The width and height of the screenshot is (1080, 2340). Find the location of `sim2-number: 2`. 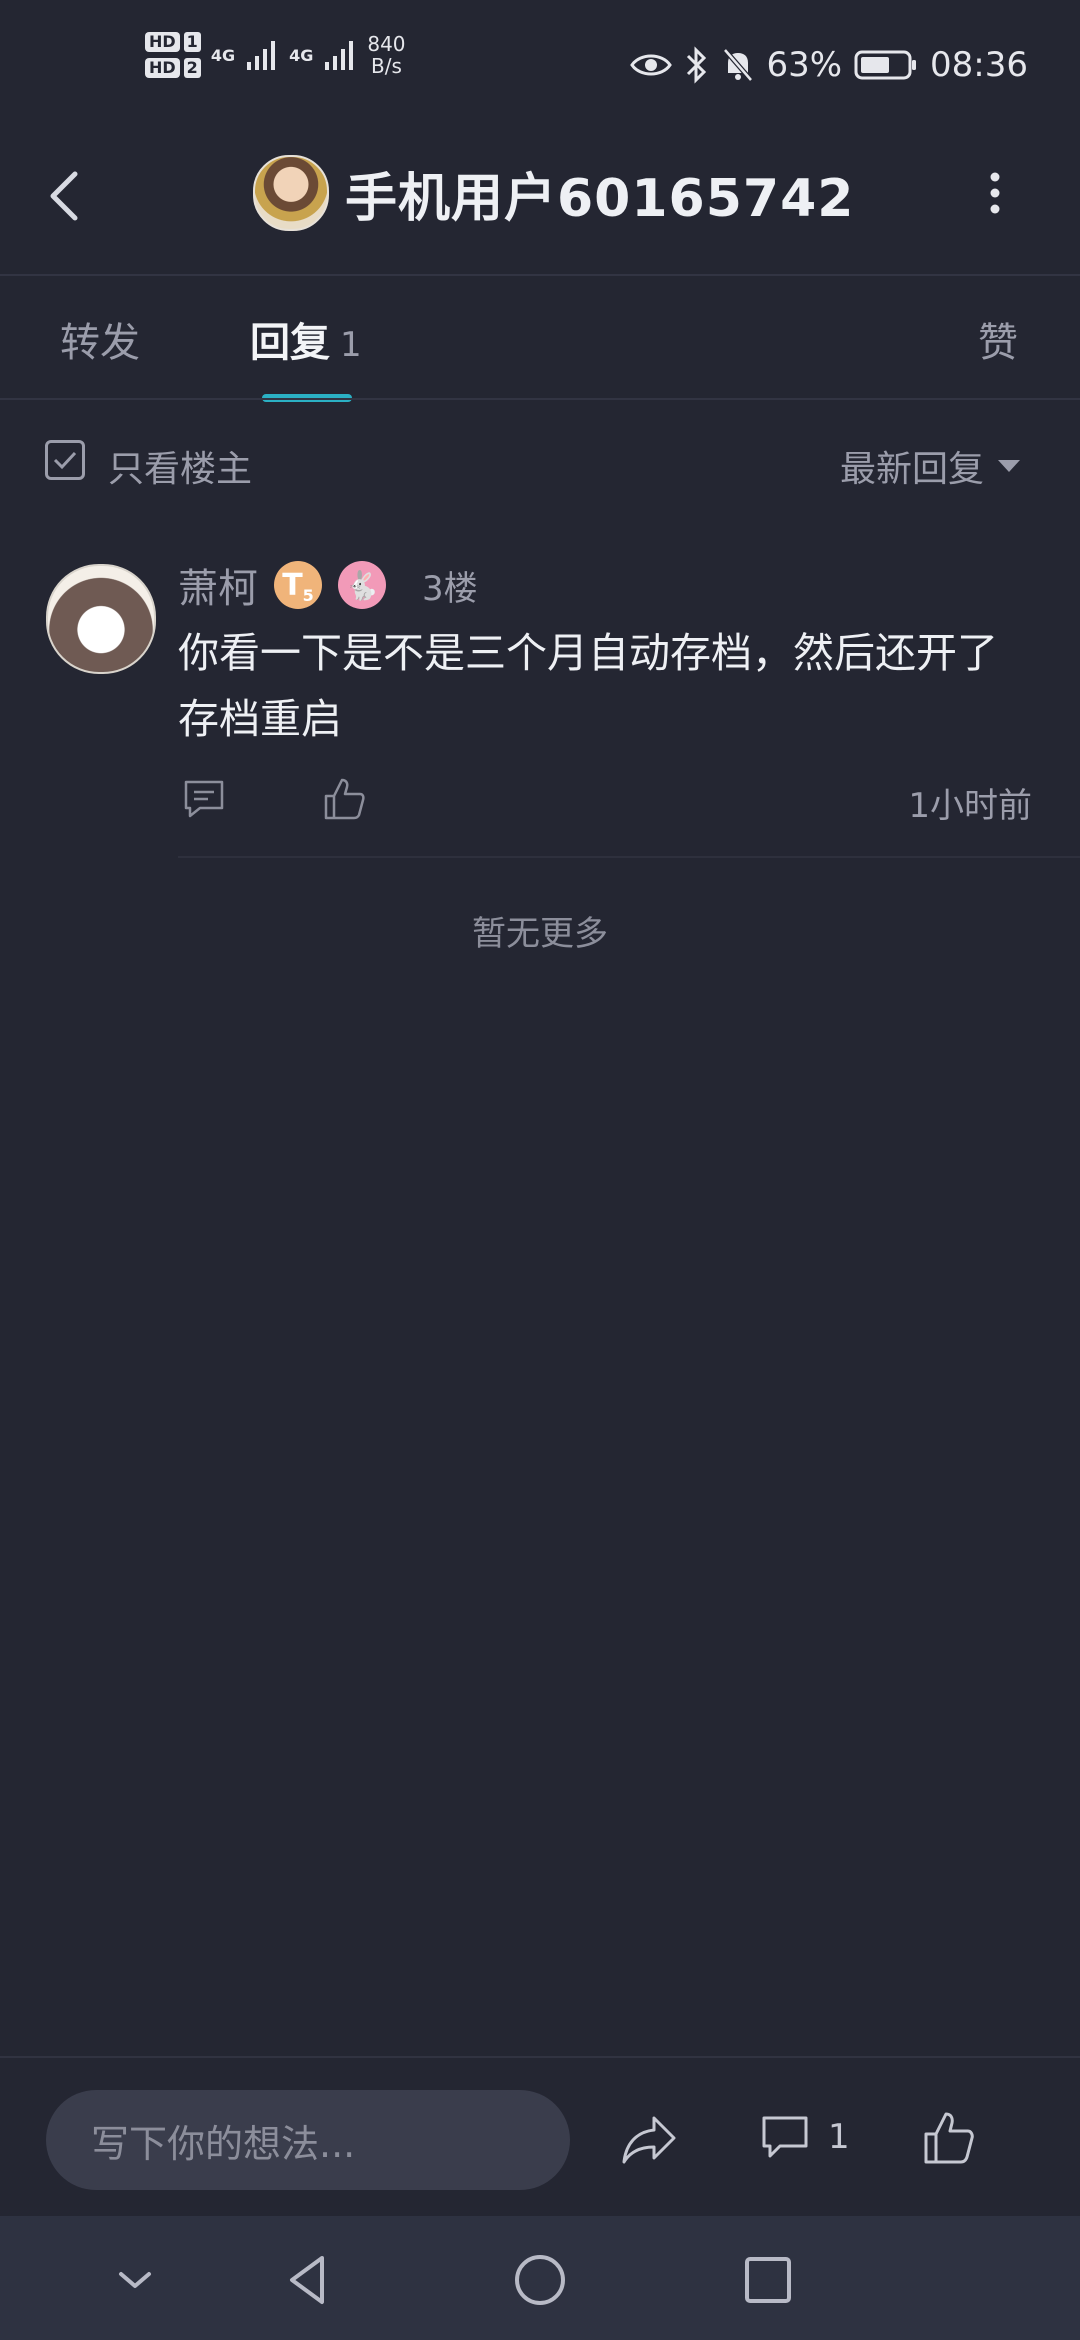

sim2-number: 2 is located at coordinates (192, 68).